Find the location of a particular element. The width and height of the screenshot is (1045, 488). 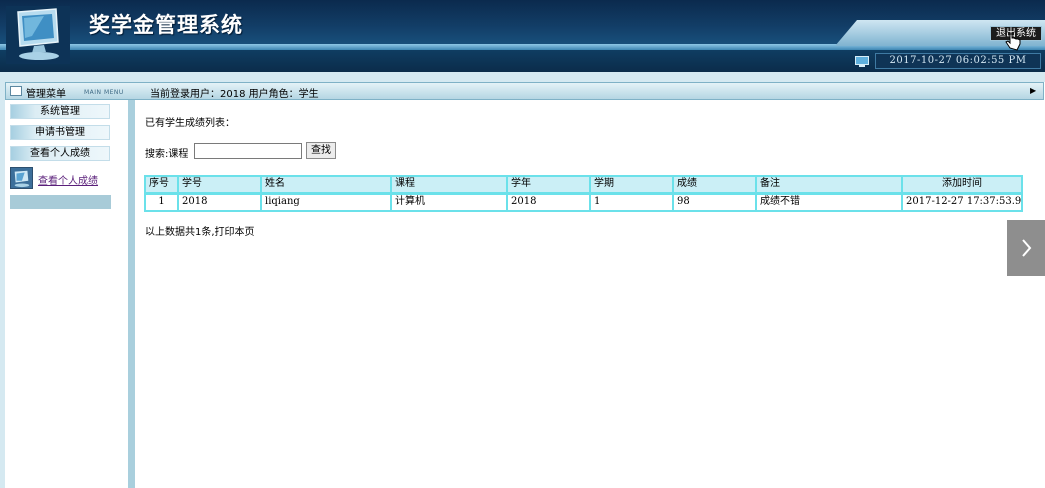

sidebar-item-view-grades: 查看个人成绩 is located at coordinates (60, 153).